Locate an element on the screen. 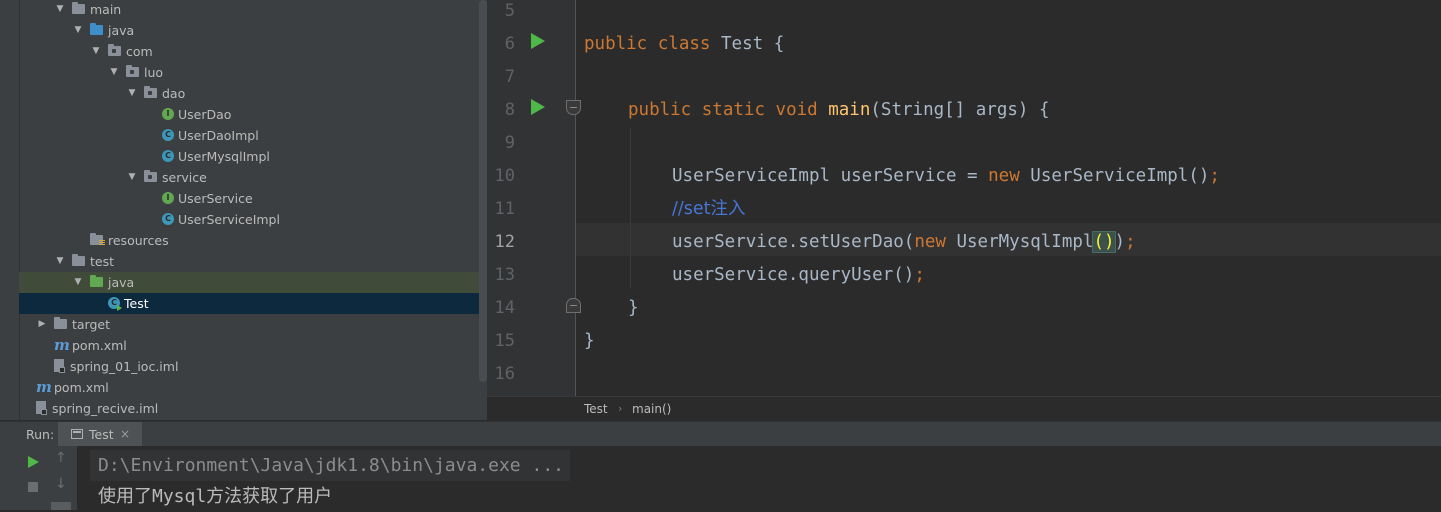 This screenshot has width=1441, height=512. line-number: 8 is located at coordinates (501, 110).